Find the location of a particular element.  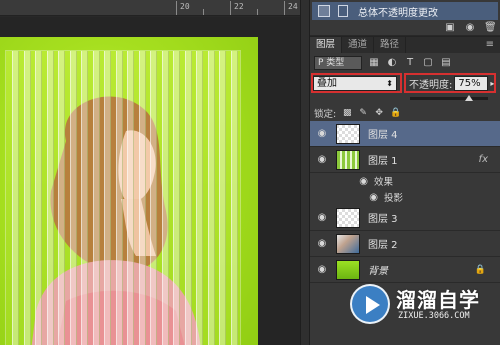

panel-menu-icon: ≡ is located at coordinates (493, 45).